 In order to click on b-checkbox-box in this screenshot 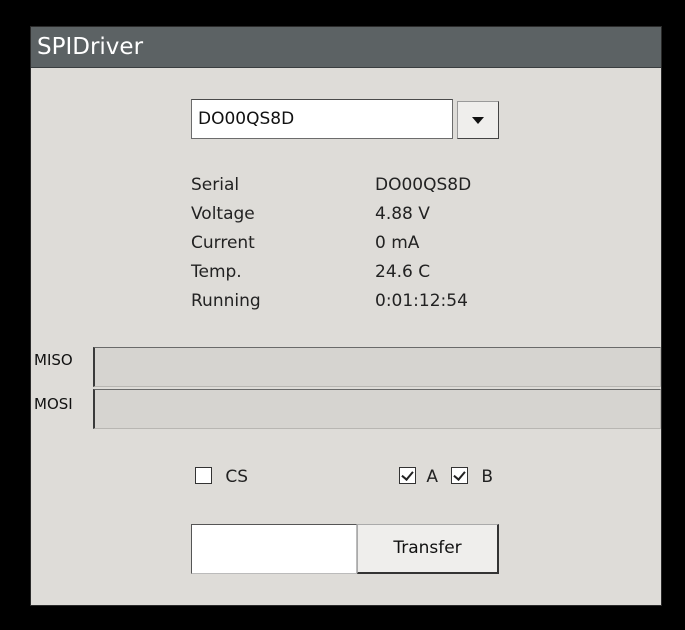, I will do `click(459, 475)`.